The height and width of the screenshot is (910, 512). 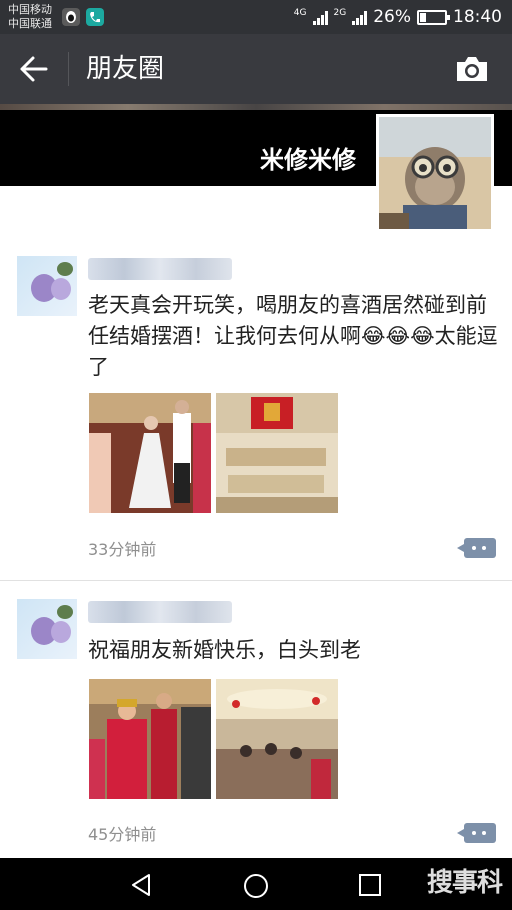 What do you see at coordinates (224, 650) in the screenshot?
I see `post-text: 祝福朋友新婚快乐，白头到老` at bounding box center [224, 650].